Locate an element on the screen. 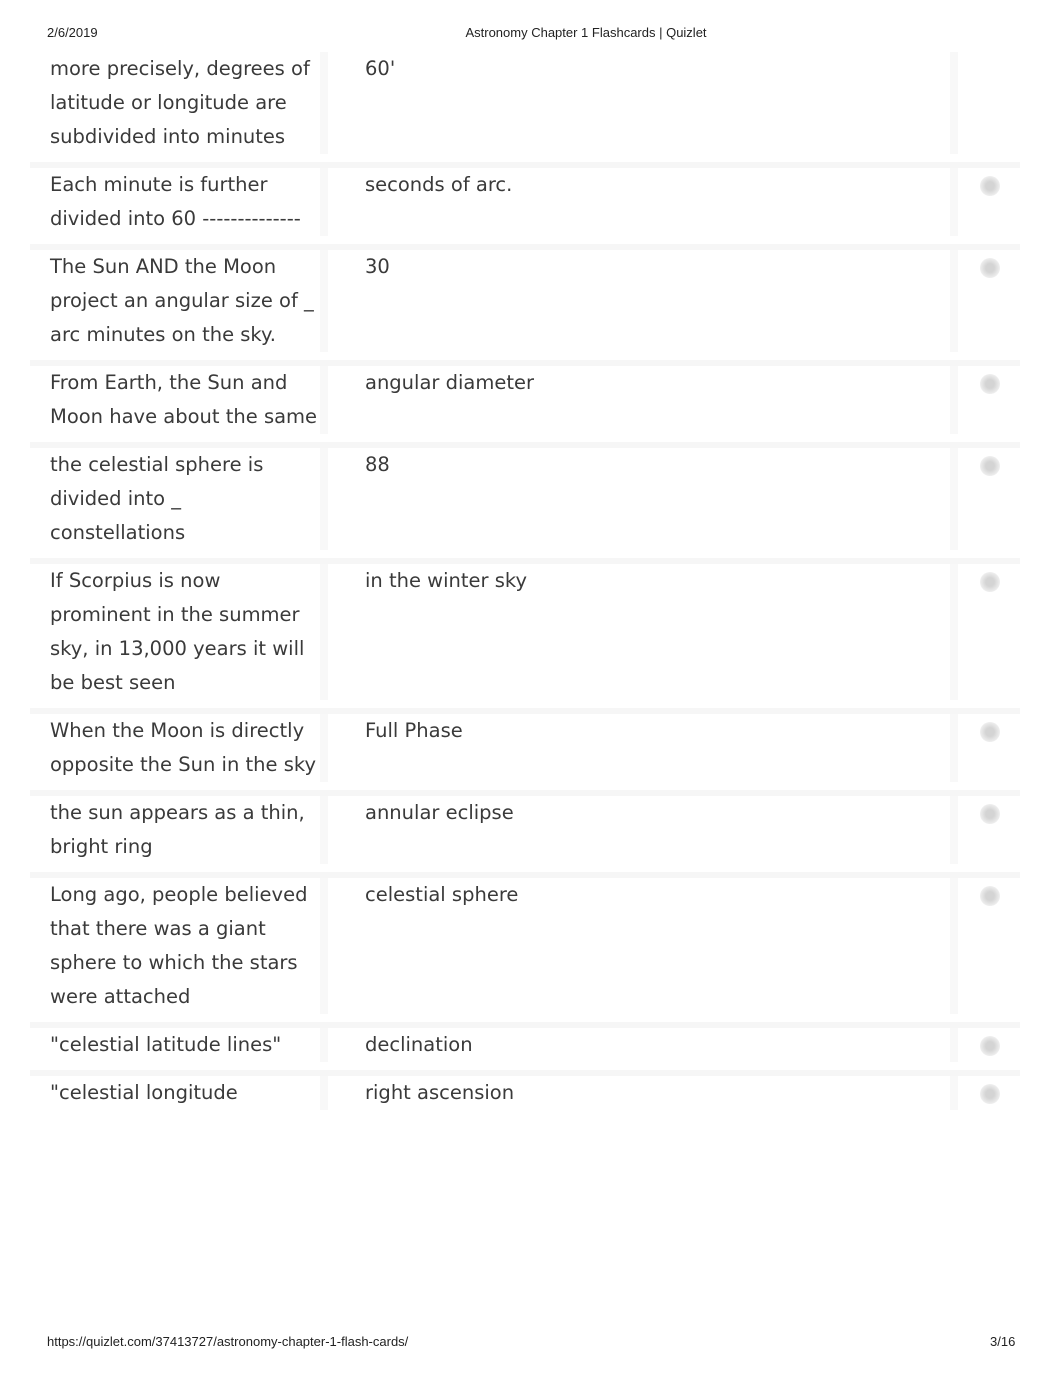 This screenshot has width=1062, height=1377. card-definition: 30 is located at coordinates (643, 301).